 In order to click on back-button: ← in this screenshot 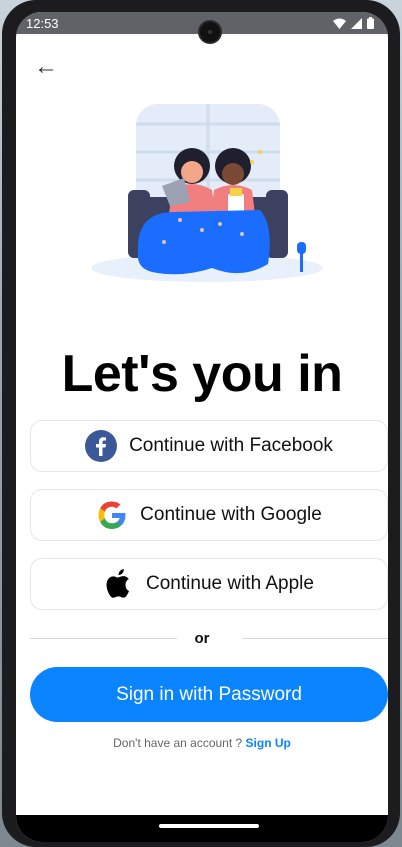, I will do `click(46, 67)`.